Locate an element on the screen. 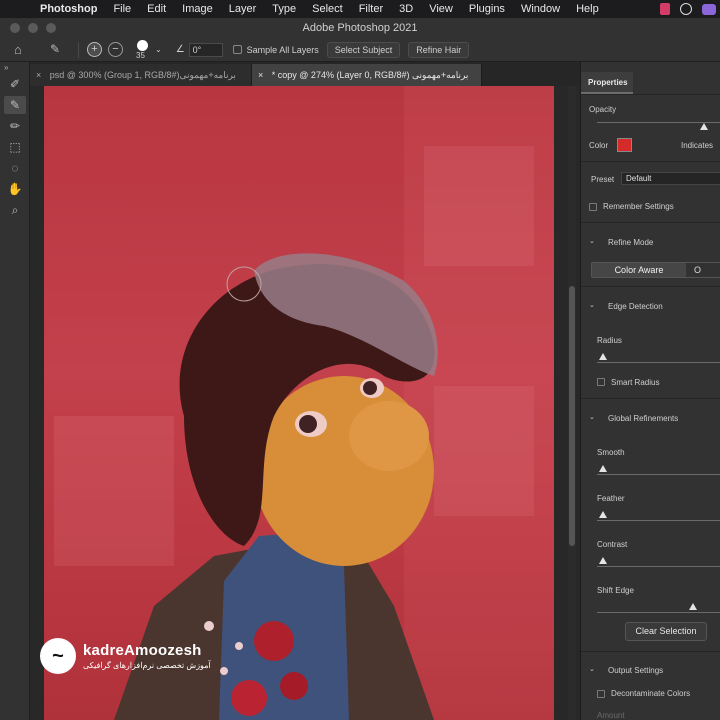 Image resolution: width=720 pixels, height=720 pixels. preset-label: Preset is located at coordinates (603, 179).